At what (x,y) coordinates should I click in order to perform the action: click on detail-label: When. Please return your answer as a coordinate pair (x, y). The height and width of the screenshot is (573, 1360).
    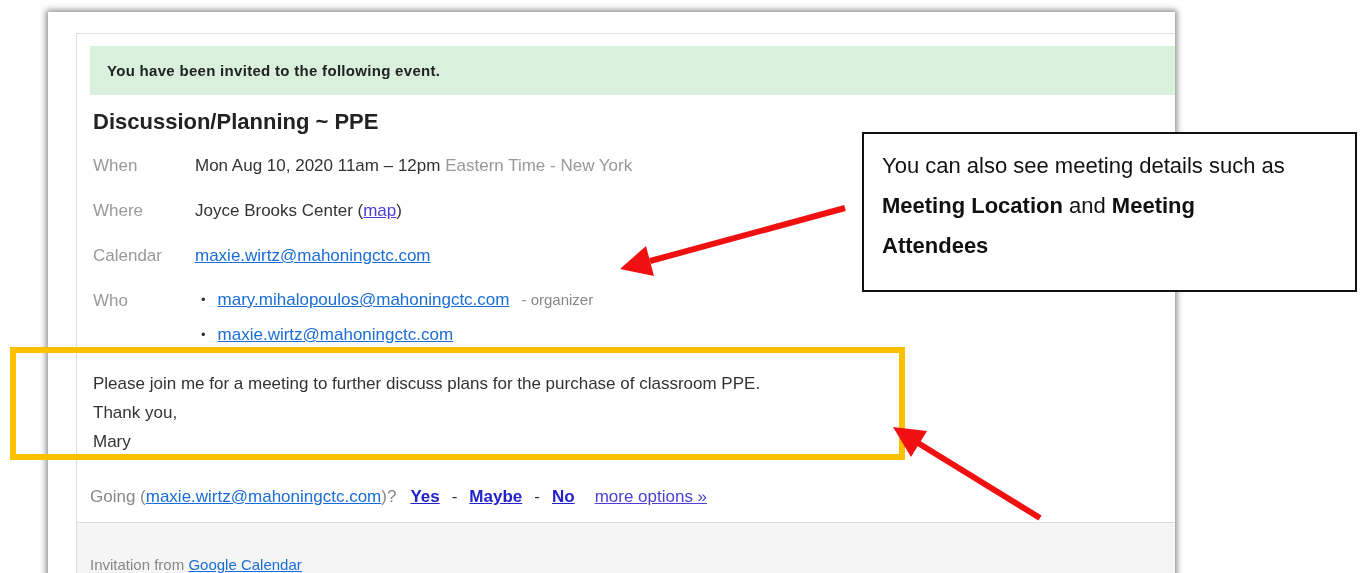
    Looking at the image, I should click on (115, 166).